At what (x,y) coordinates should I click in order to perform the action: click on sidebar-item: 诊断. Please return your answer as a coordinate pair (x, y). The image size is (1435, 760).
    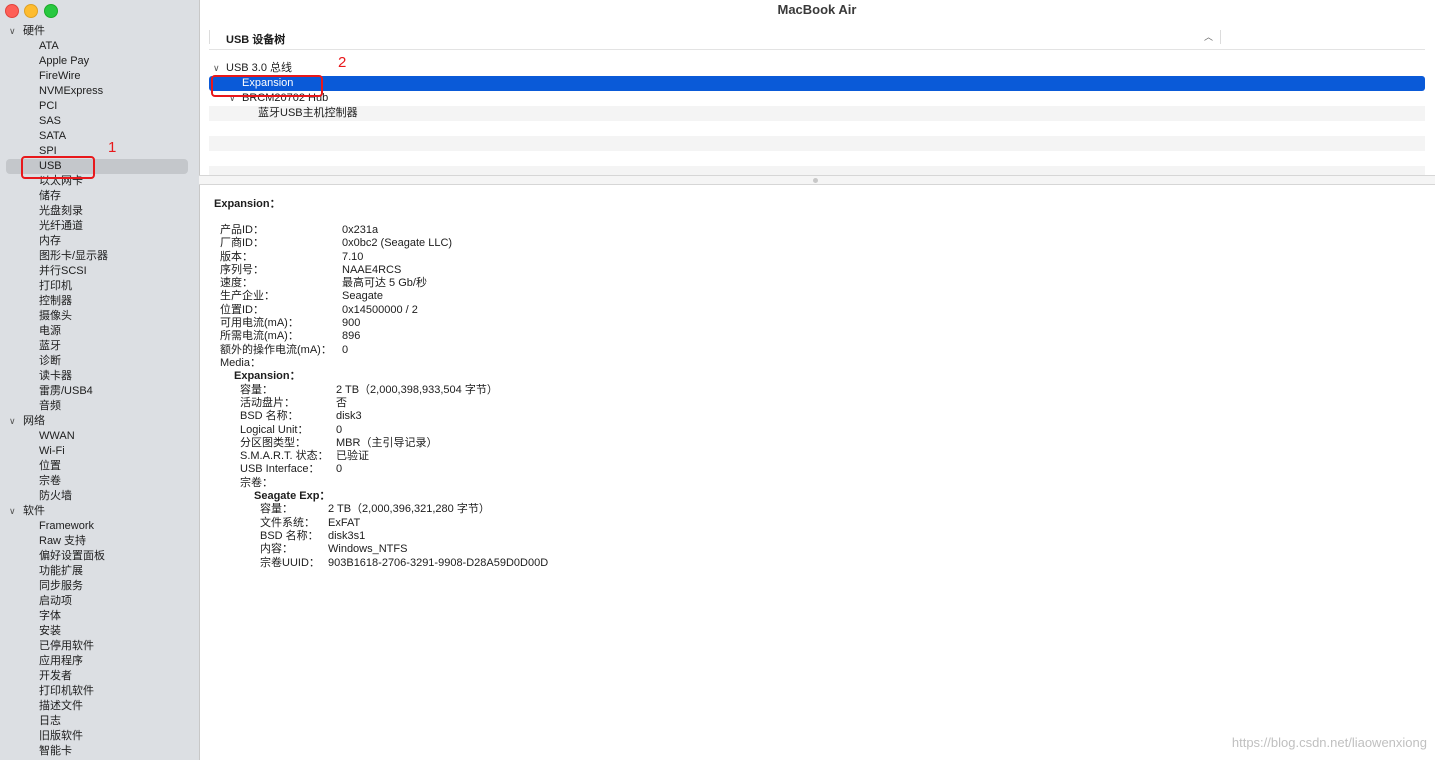
    Looking at the image, I should click on (99, 361).